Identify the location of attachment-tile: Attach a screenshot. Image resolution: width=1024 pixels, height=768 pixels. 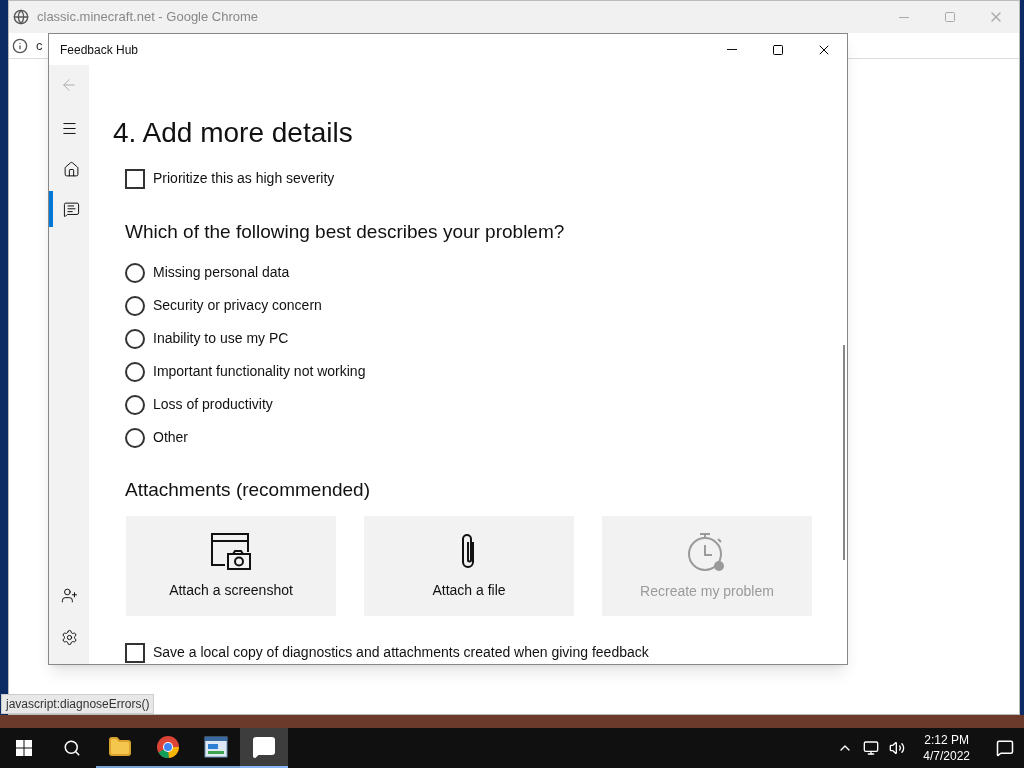
(231, 566).